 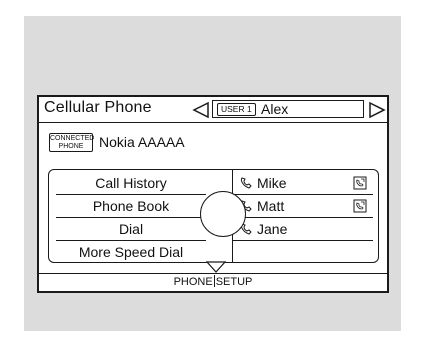 I want to click on scroll-down-arrow-icon, so click(x=216, y=267).